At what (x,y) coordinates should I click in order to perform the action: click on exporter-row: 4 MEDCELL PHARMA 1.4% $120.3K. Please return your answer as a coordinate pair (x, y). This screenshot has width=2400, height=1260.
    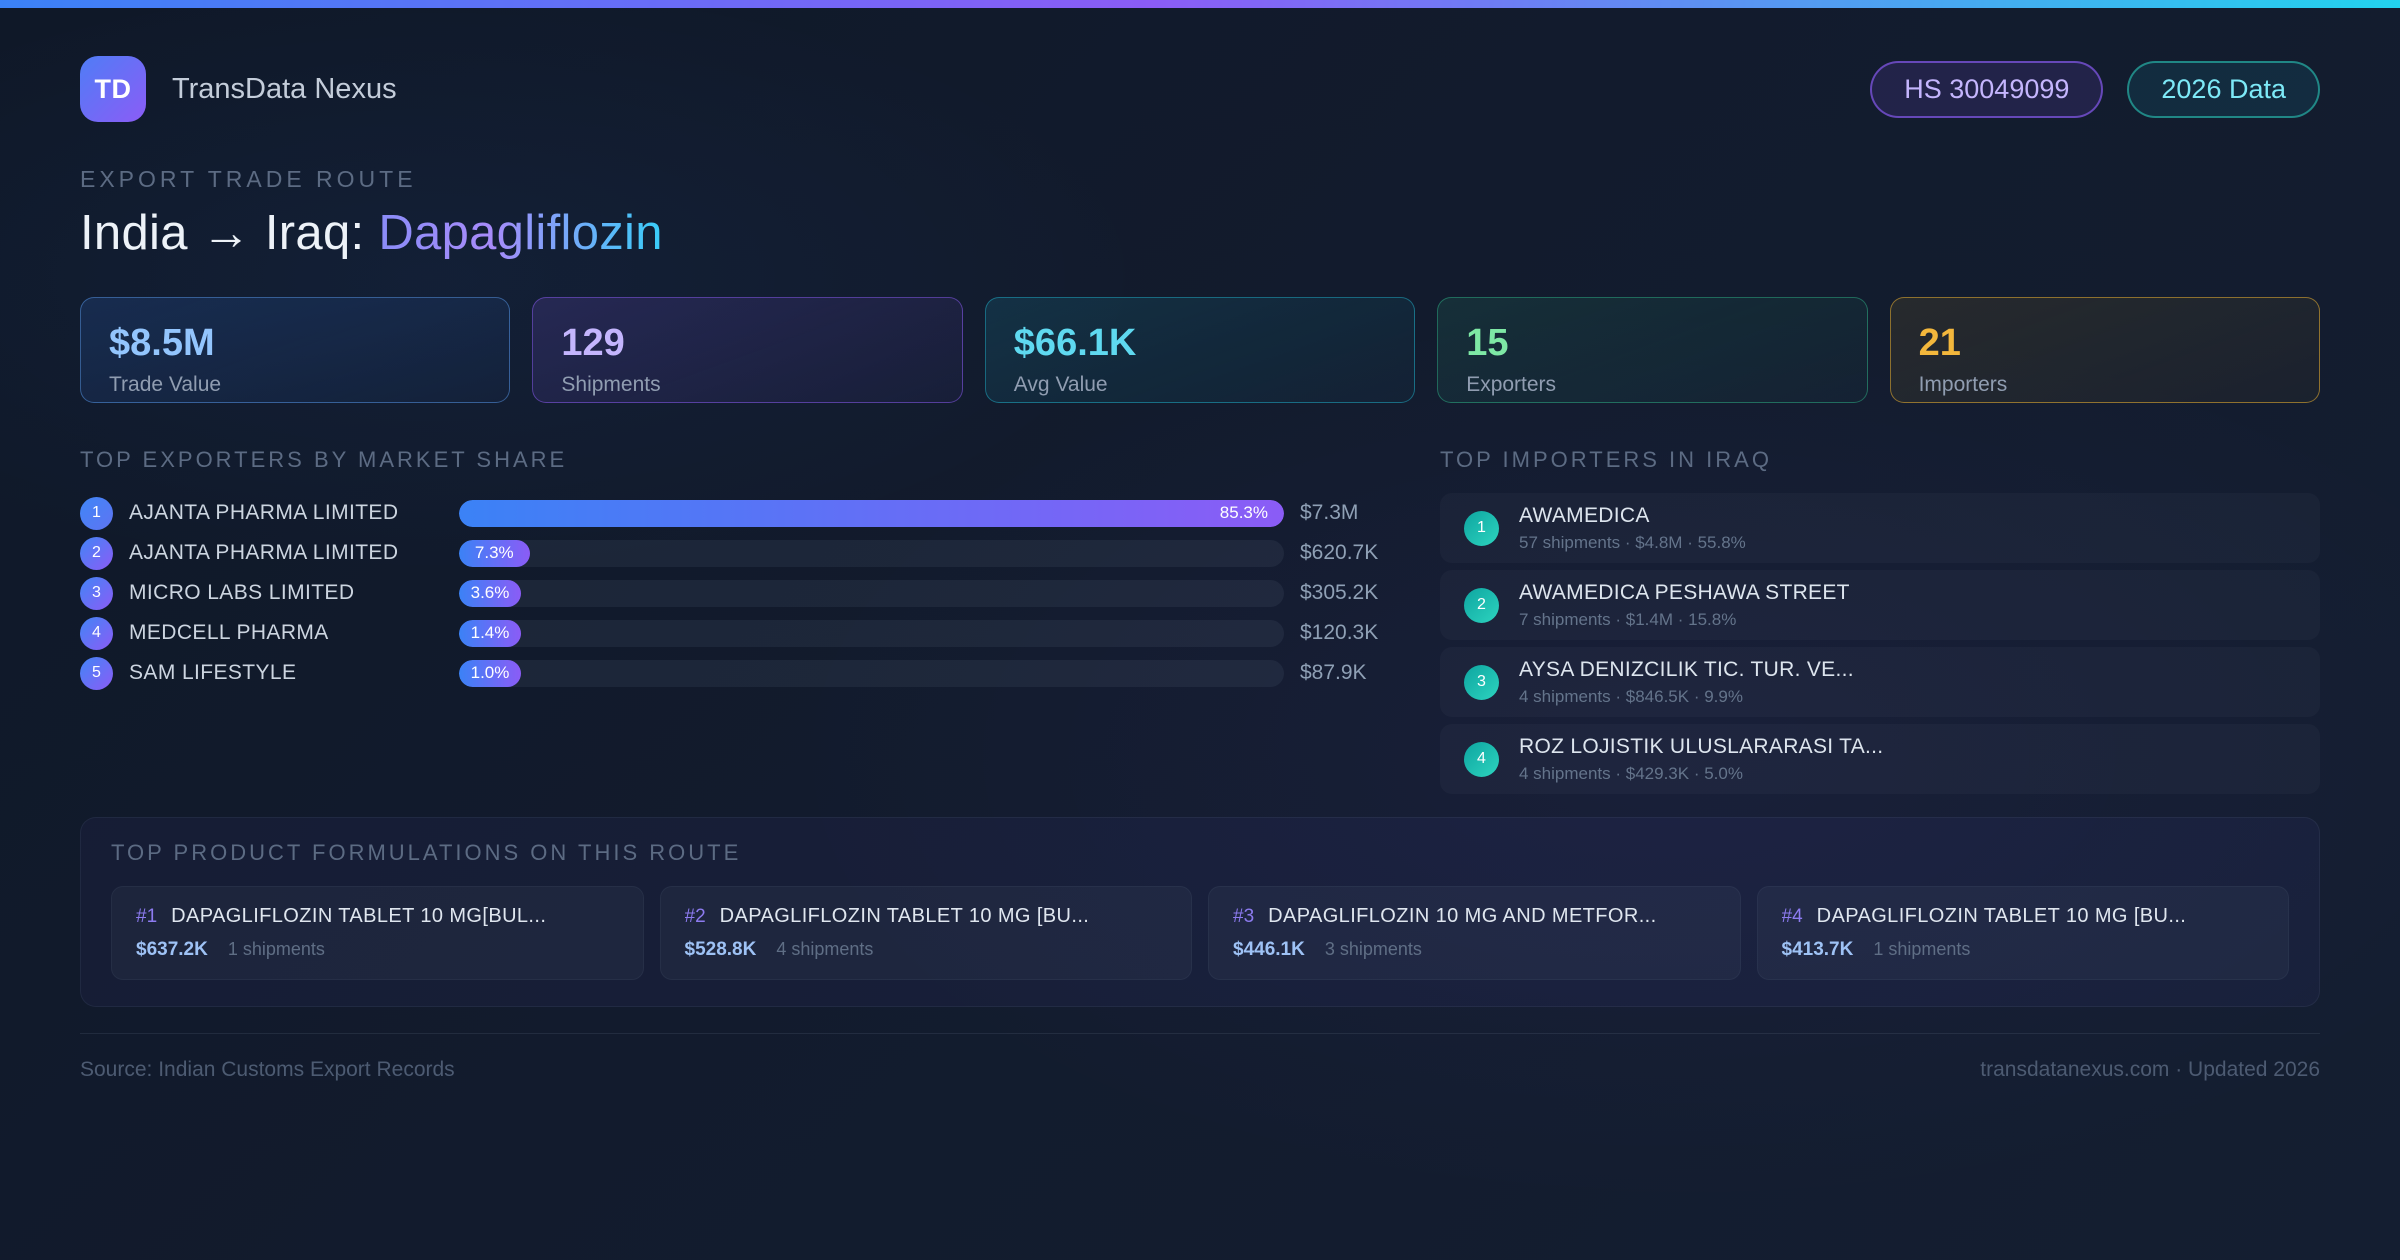
    Looking at the image, I should click on (740, 633).